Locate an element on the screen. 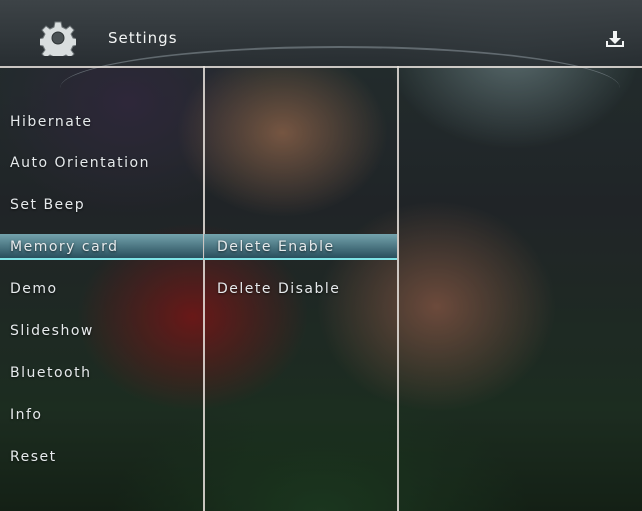 This screenshot has width=642, height=511. menu-item-hibernate: Hibernate is located at coordinates (101, 122).